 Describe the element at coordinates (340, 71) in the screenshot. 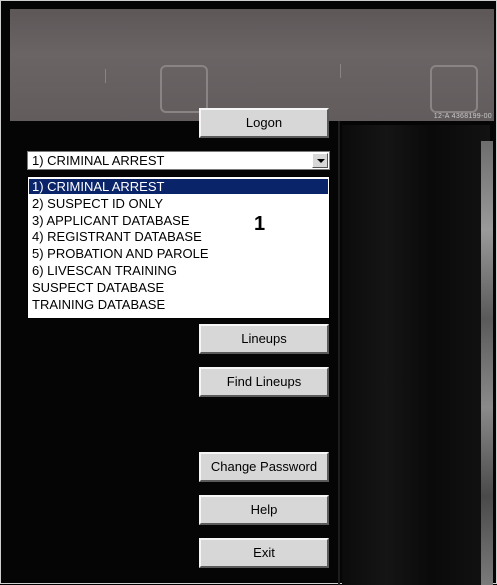

I see `banner-tick-right` at that location.